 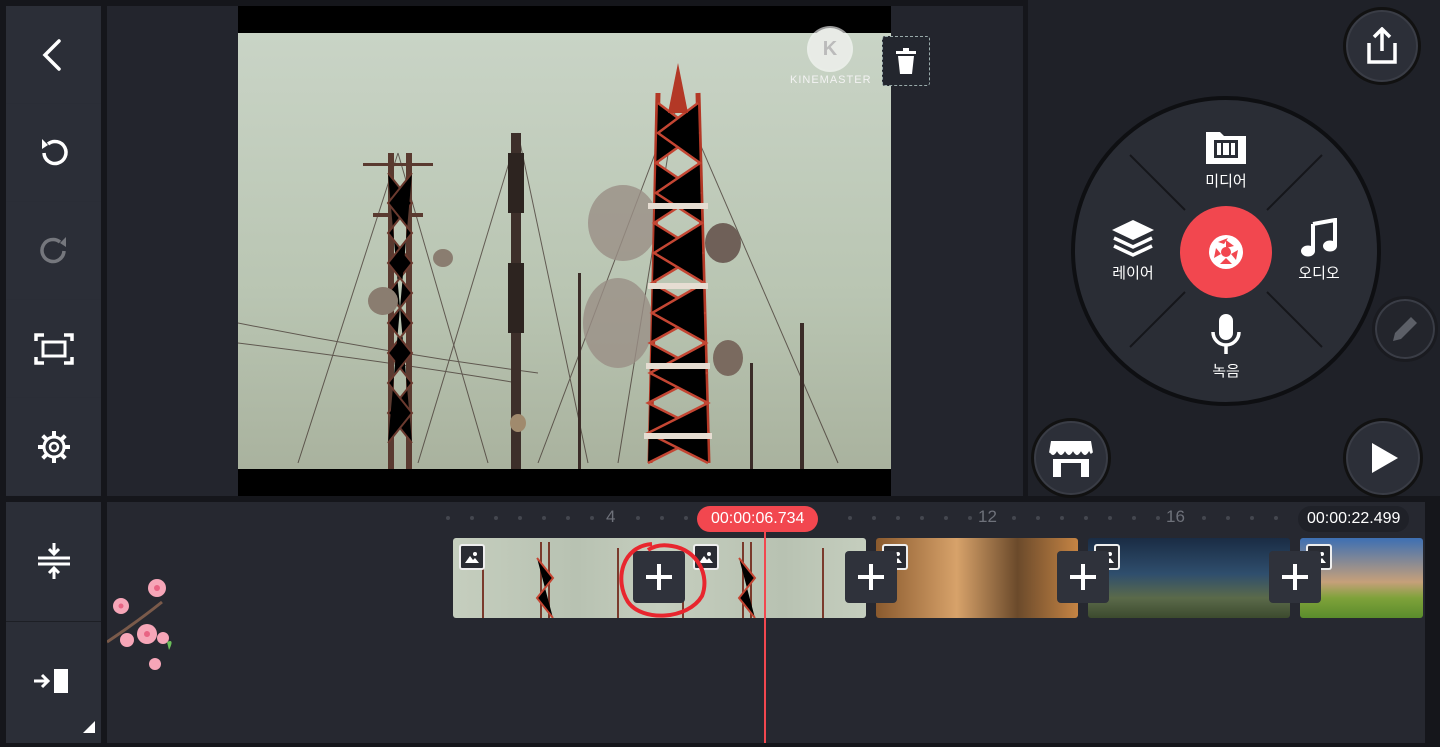 I want to click on music-note-icon, so click(x=1319, y=237).